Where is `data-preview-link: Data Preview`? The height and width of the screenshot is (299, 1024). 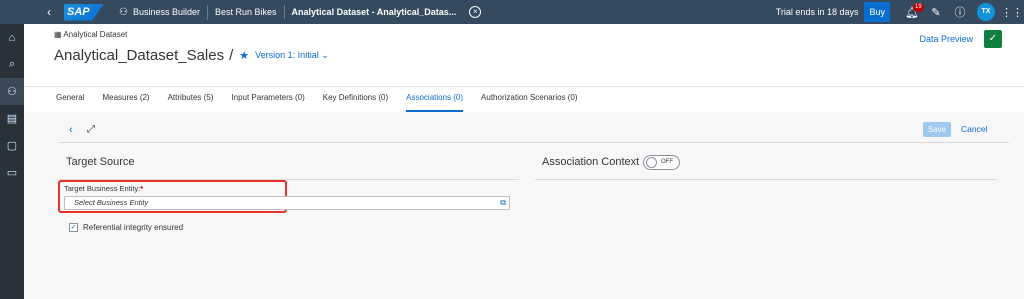 data-preview-link: Data Preview is located at coordinates (946, 39).